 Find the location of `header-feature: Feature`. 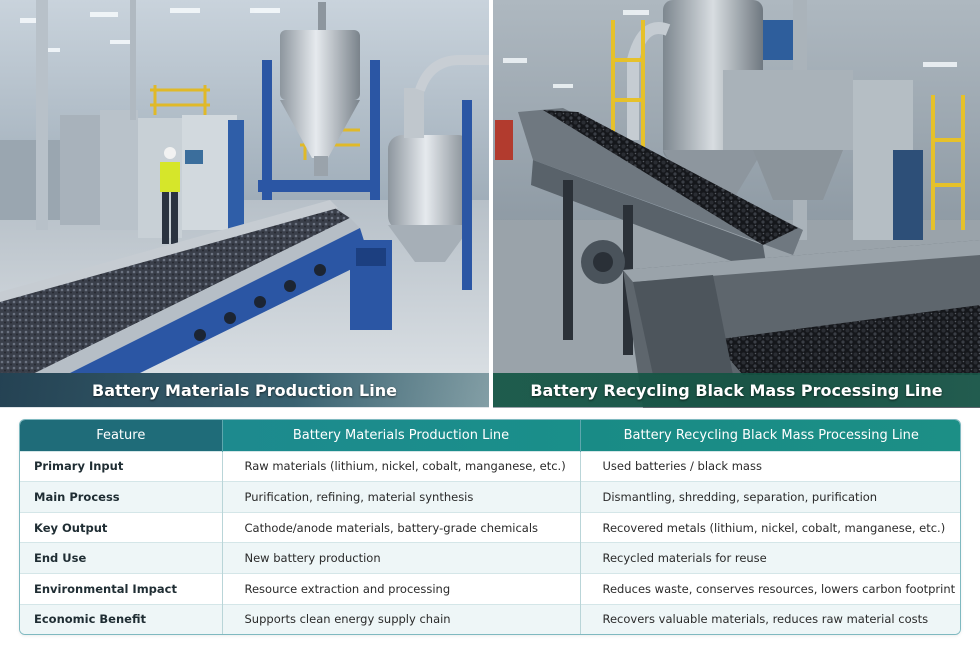

header-feature: Feature is located at coordinates (121, 435).